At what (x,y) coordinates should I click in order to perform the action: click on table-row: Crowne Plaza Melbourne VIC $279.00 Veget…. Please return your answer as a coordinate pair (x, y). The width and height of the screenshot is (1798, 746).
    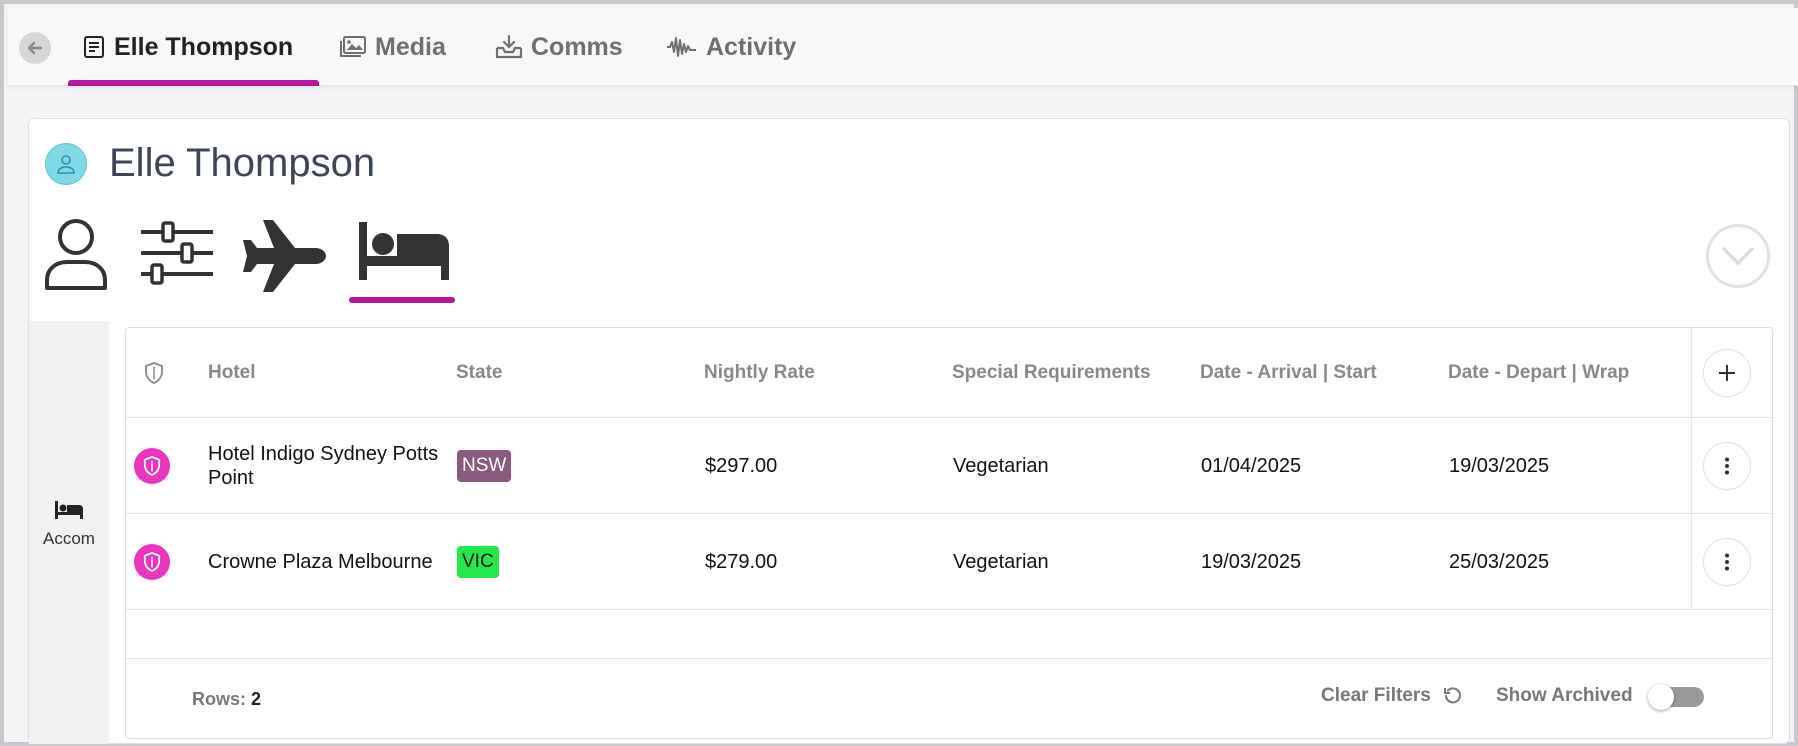
    Looking at the image, I should click on (949, 562).